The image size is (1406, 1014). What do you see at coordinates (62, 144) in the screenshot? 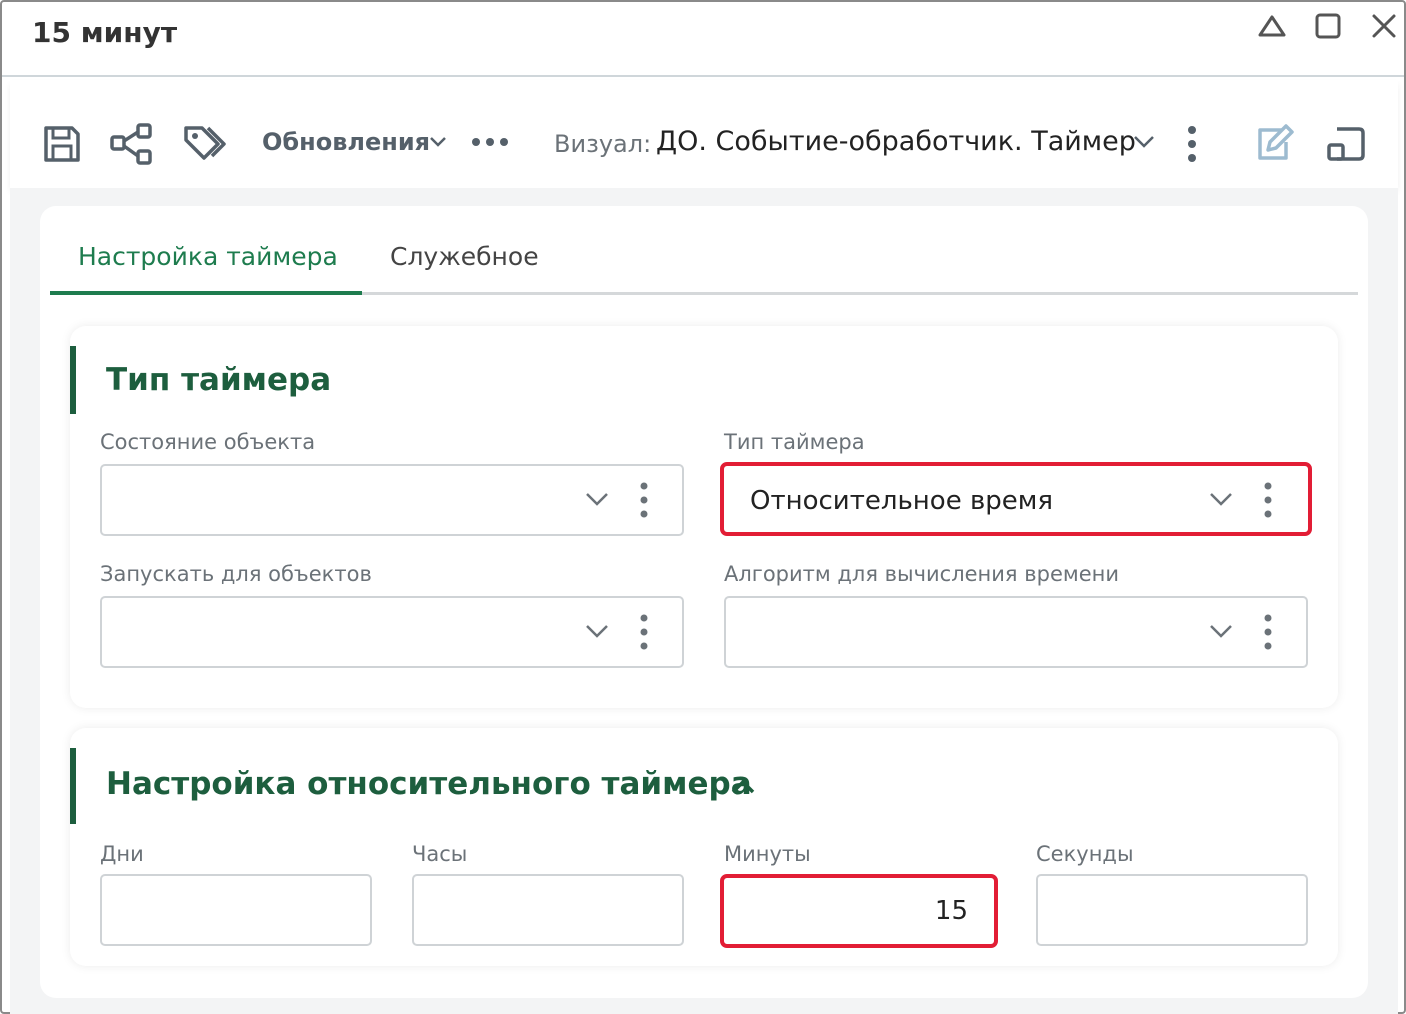
I see `save-icon` at bounding box center [62, 144].